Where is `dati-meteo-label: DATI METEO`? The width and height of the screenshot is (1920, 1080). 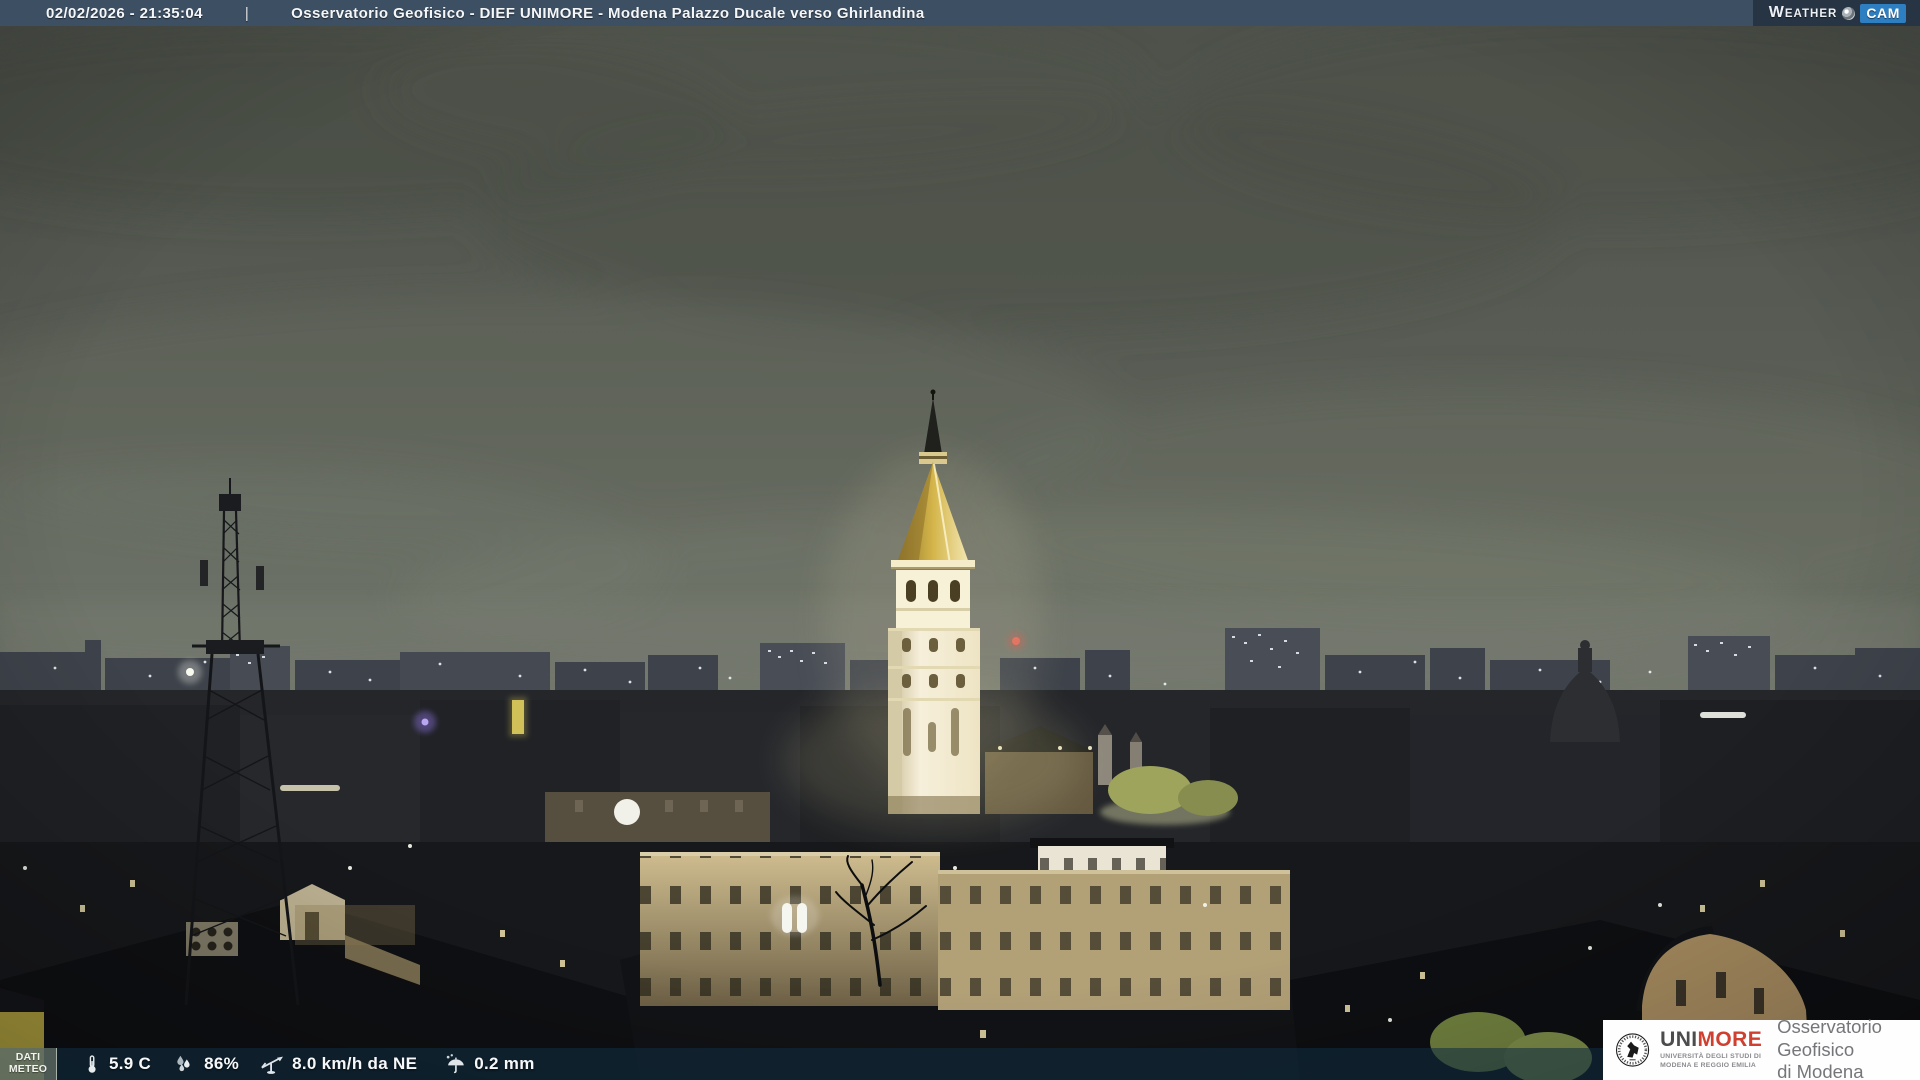
dati-meteo-label: DATI METEO is located at coordinates (28, 1064).